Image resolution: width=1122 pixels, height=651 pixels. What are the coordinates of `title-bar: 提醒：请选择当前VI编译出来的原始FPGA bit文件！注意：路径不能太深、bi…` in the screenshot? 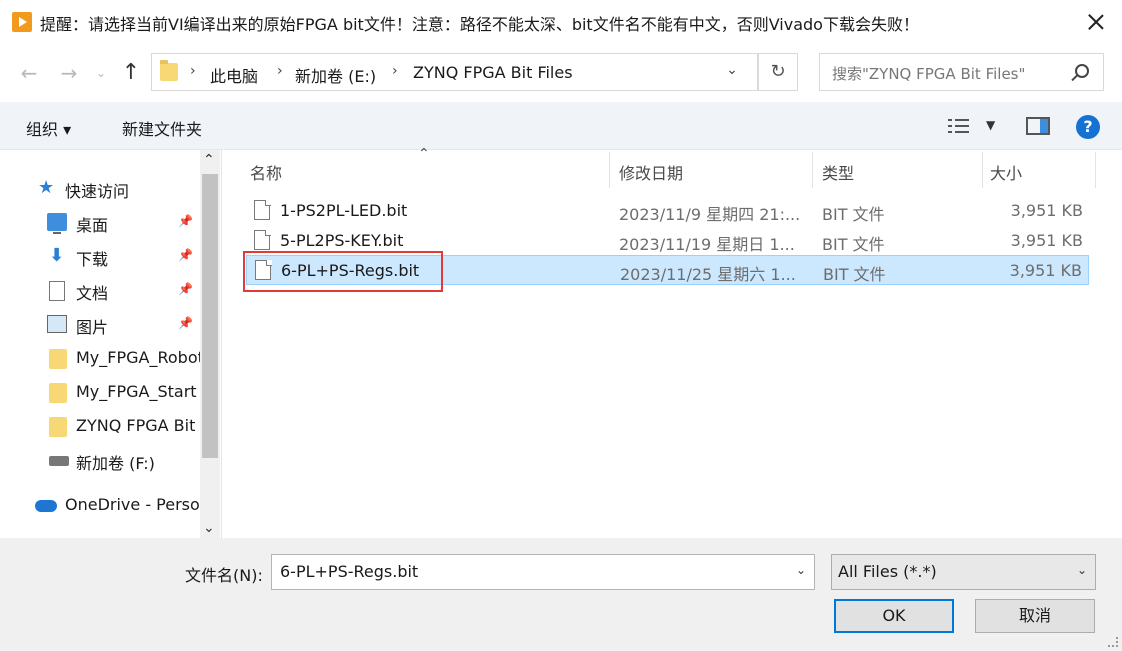 It's located at (561, 22).